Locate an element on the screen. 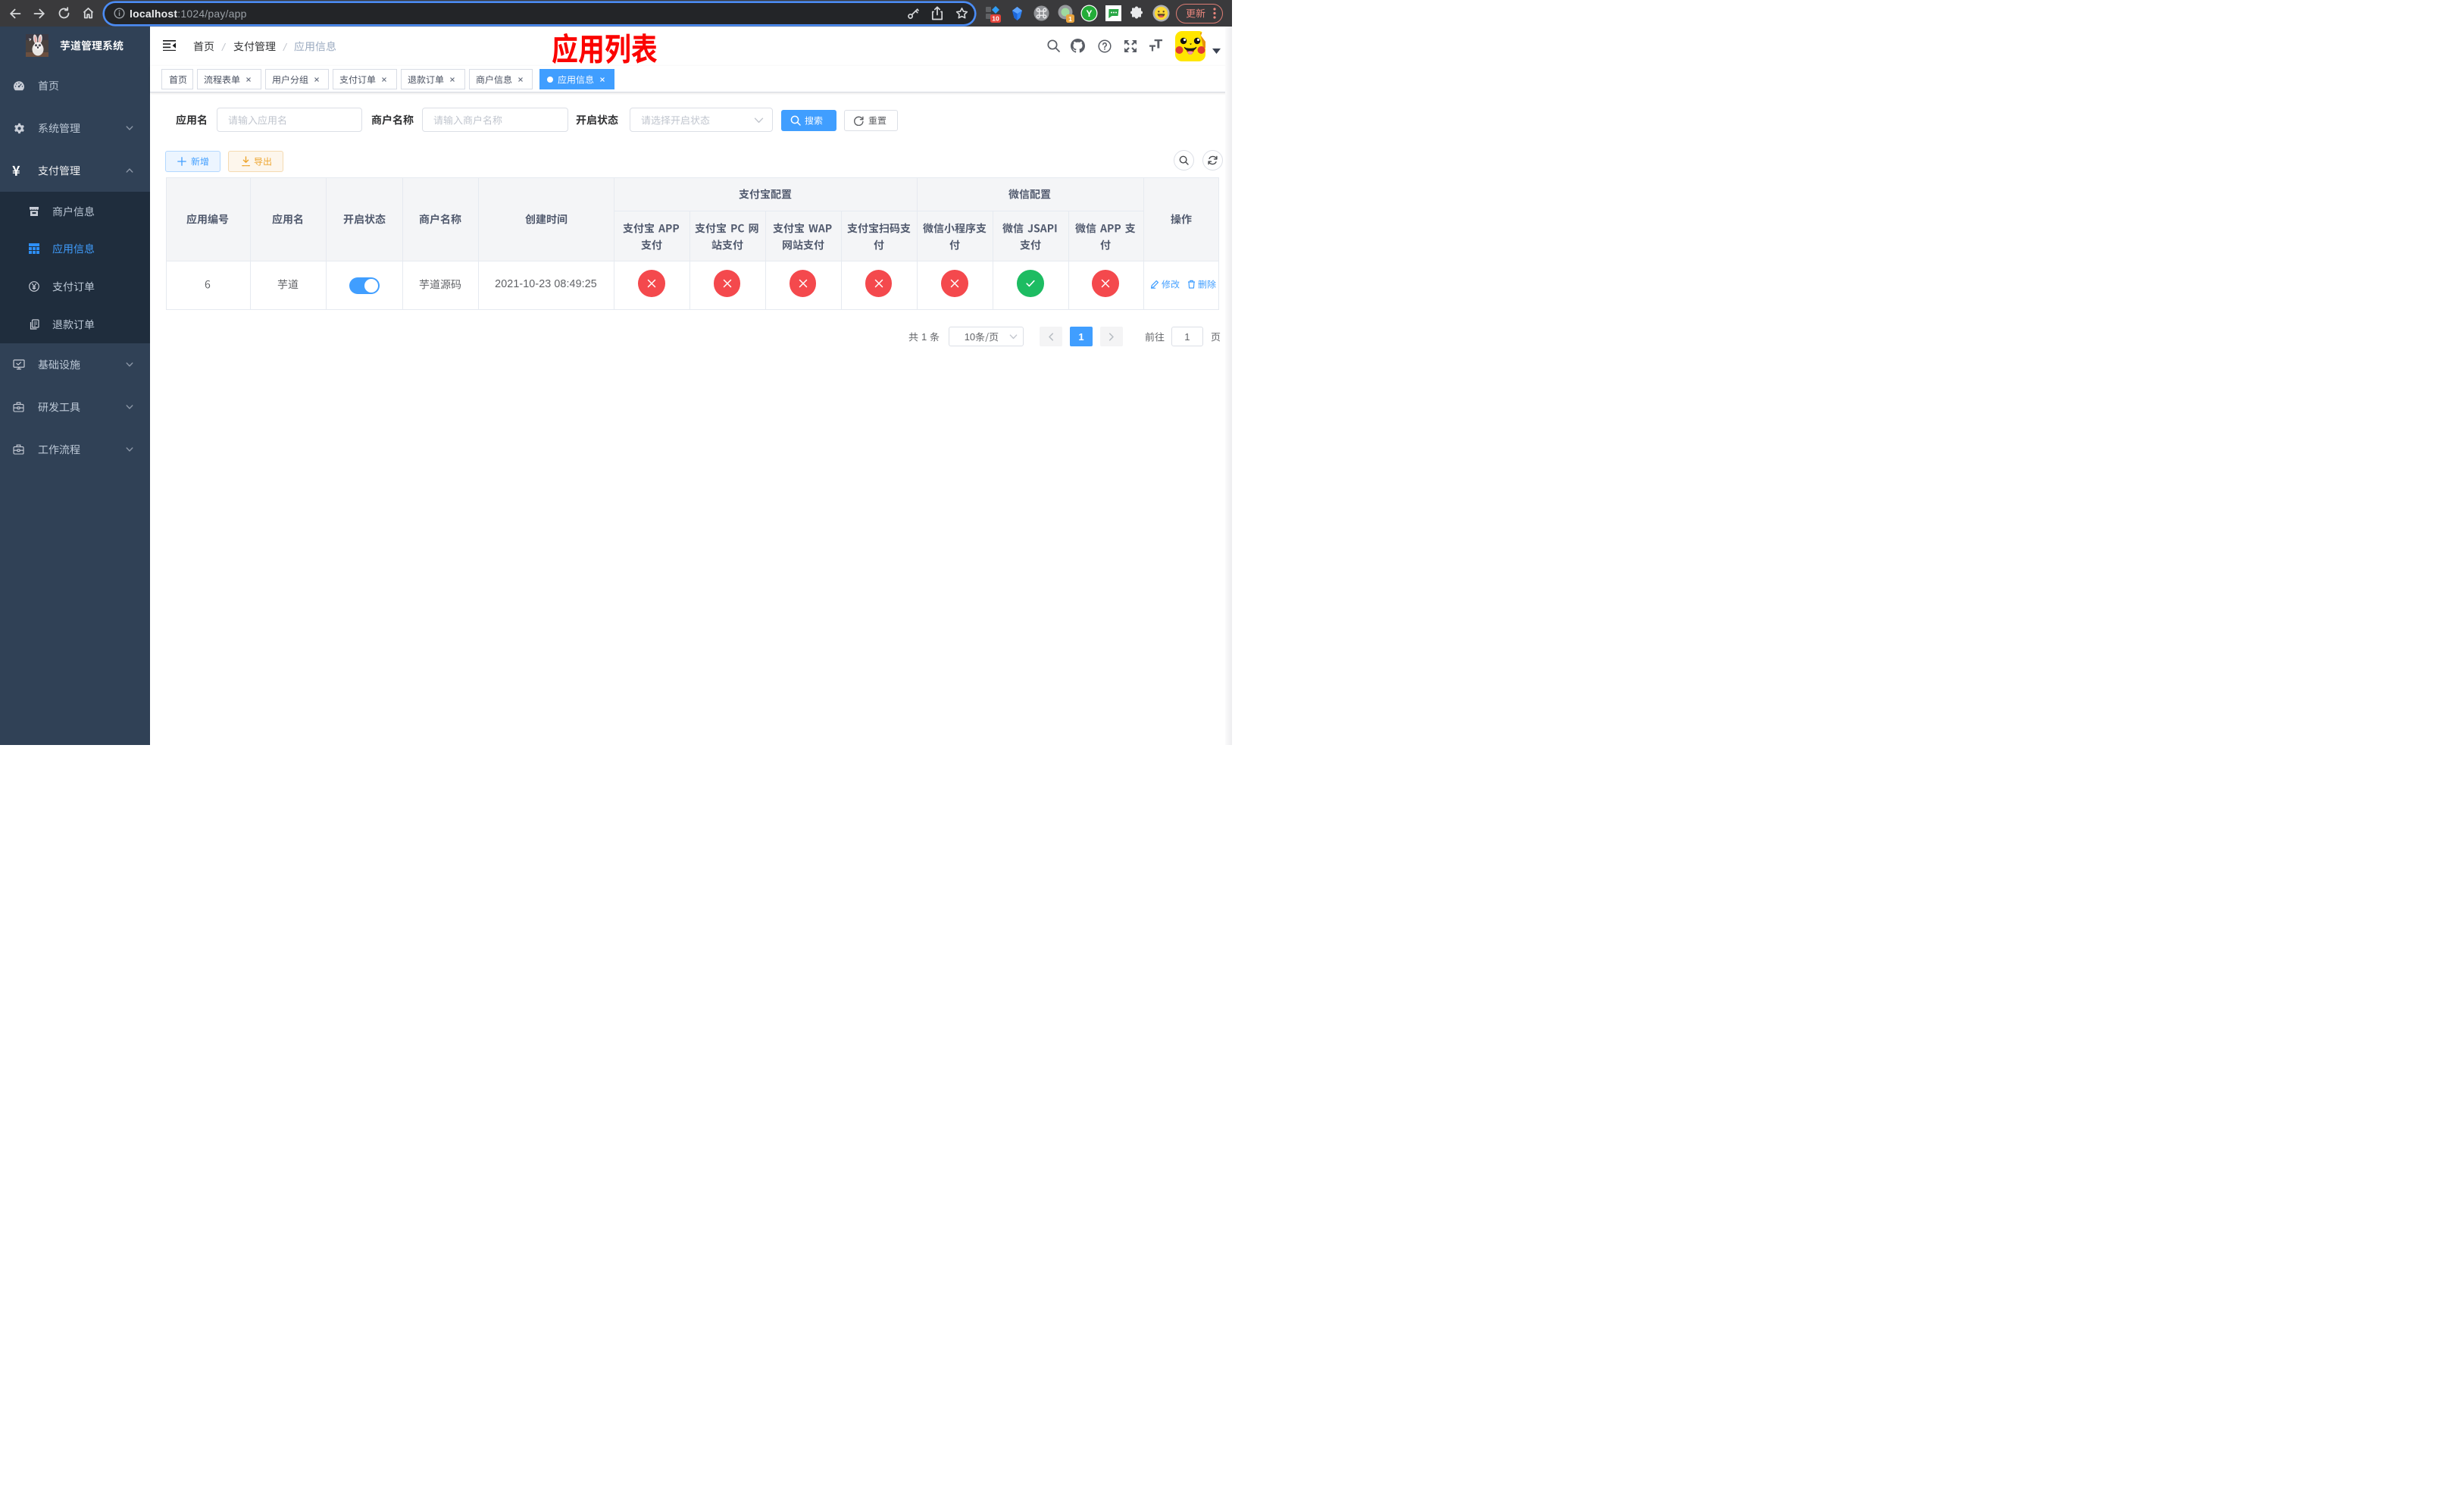 The height and width of the screenshot is (1490, 2464). svg-text: 10 is located at coordinates (995, 19).